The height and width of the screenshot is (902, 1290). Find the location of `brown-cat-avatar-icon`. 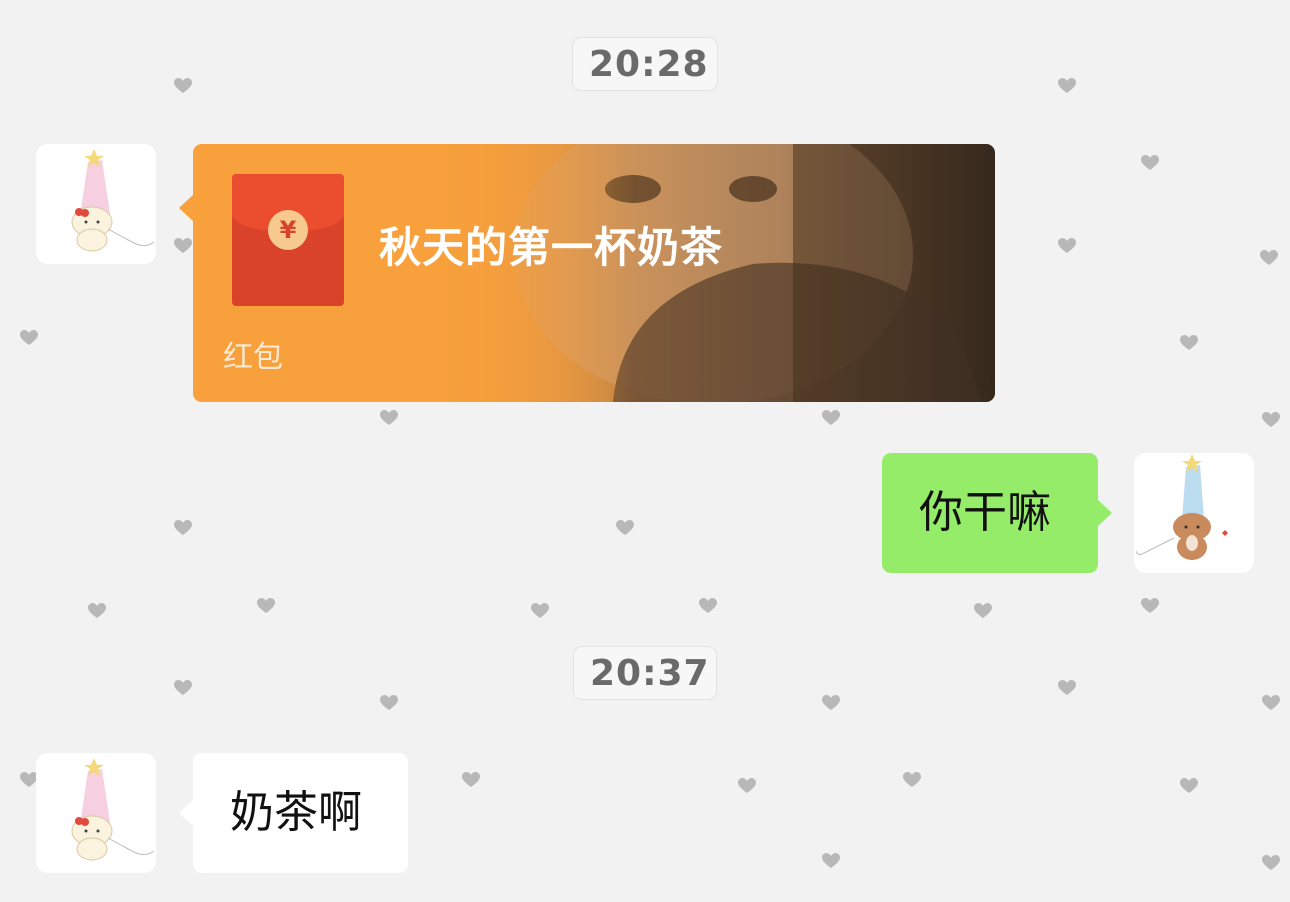

brown-cat-avatar-icon is located at coordinates (1181, 507).